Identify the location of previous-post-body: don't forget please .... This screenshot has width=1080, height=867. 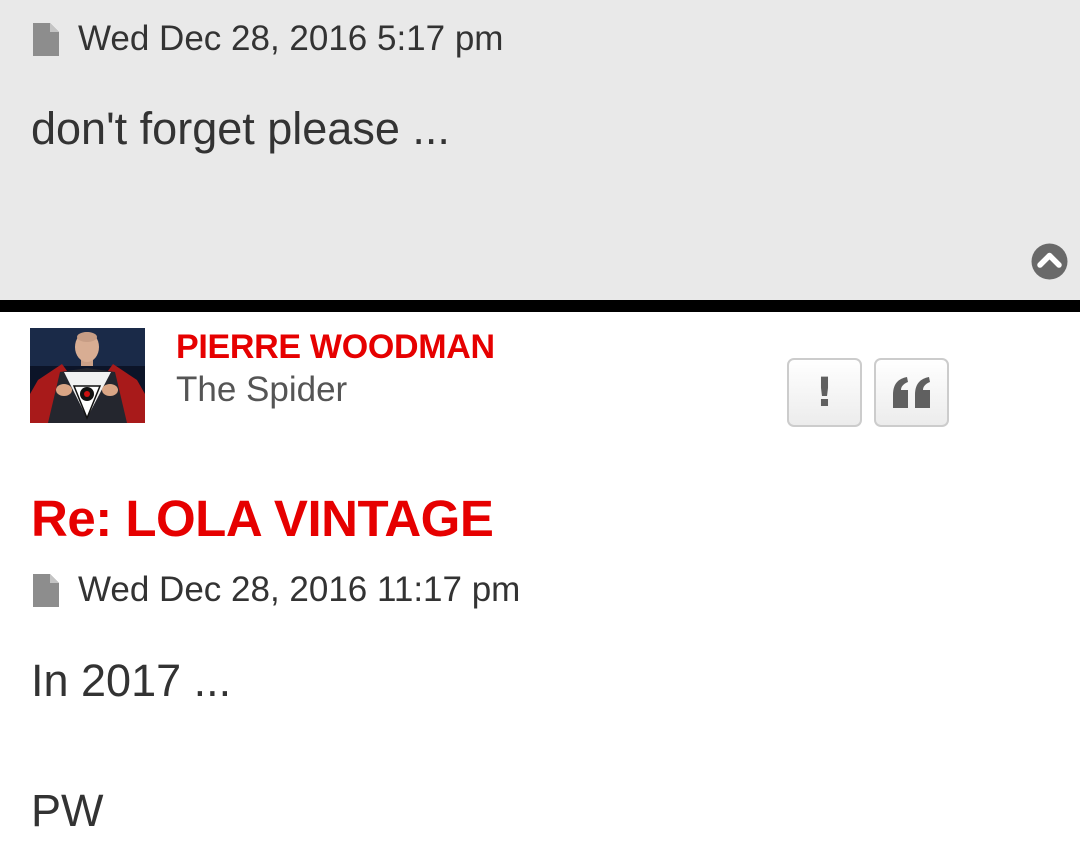
(240, 128).